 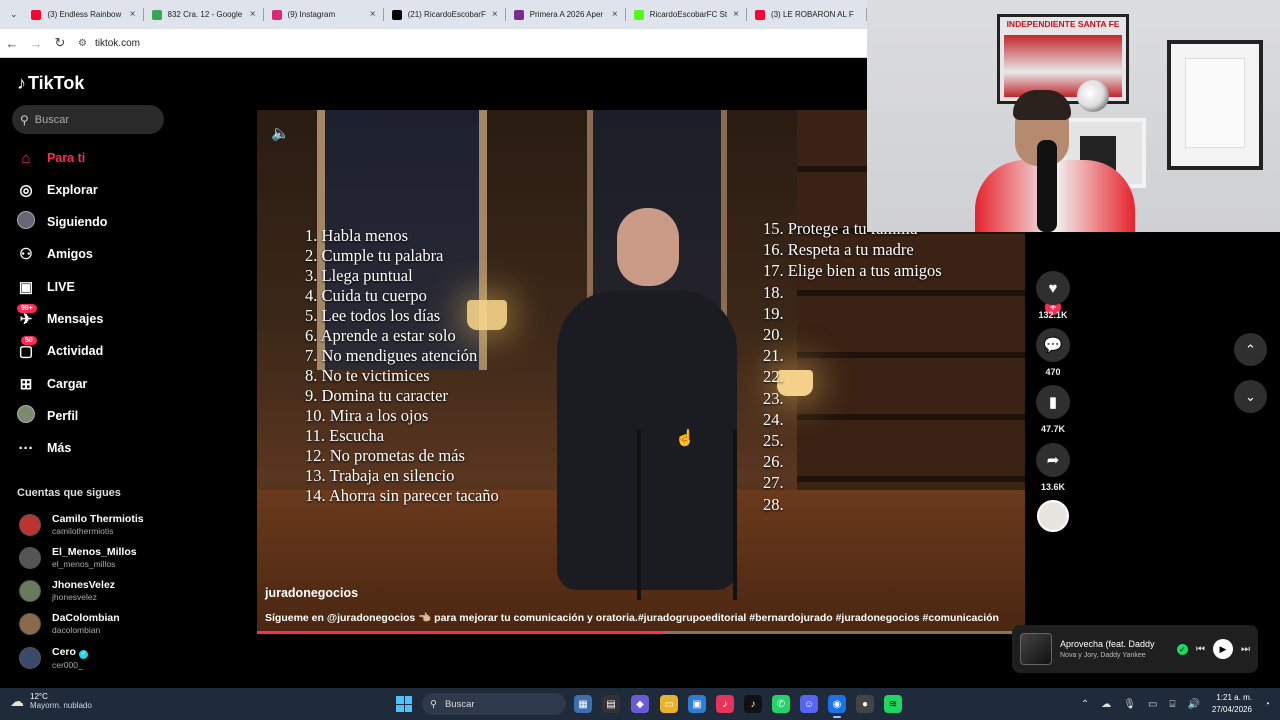 I want to click on save-action: ▮ 47.7K, so click(x=1053, y=409).